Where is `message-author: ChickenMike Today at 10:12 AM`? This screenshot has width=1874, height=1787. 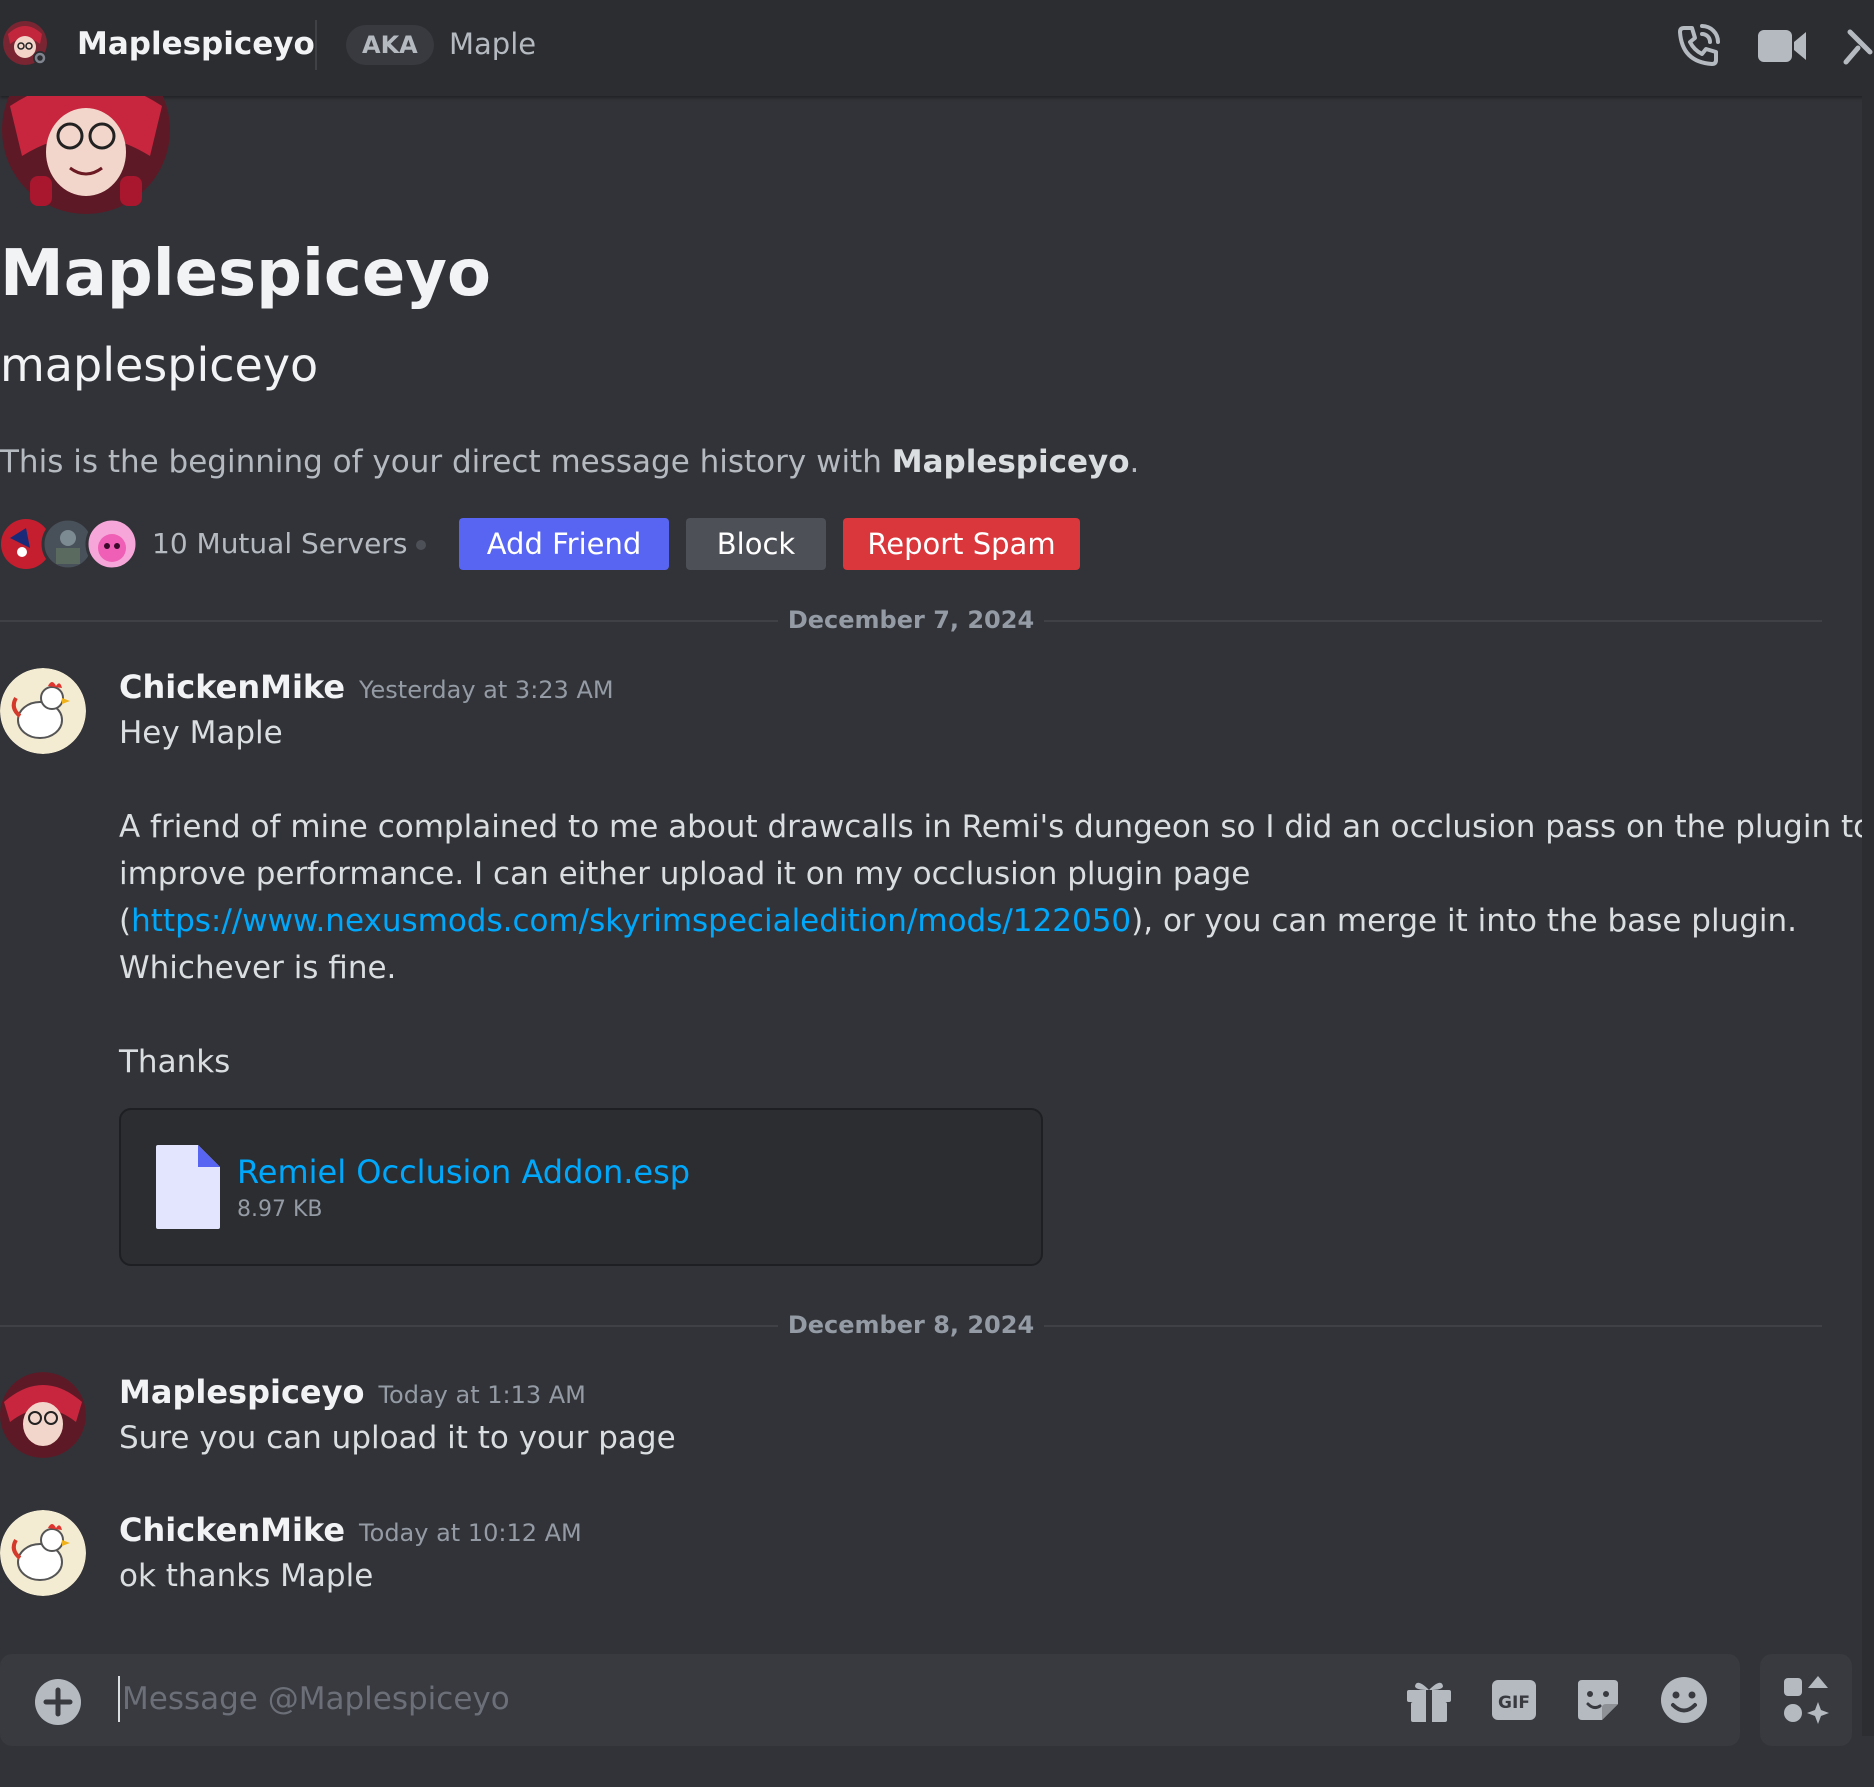 message-author: ChickenMike Today at 10:12 AM is located at coordinates (350, 1531).